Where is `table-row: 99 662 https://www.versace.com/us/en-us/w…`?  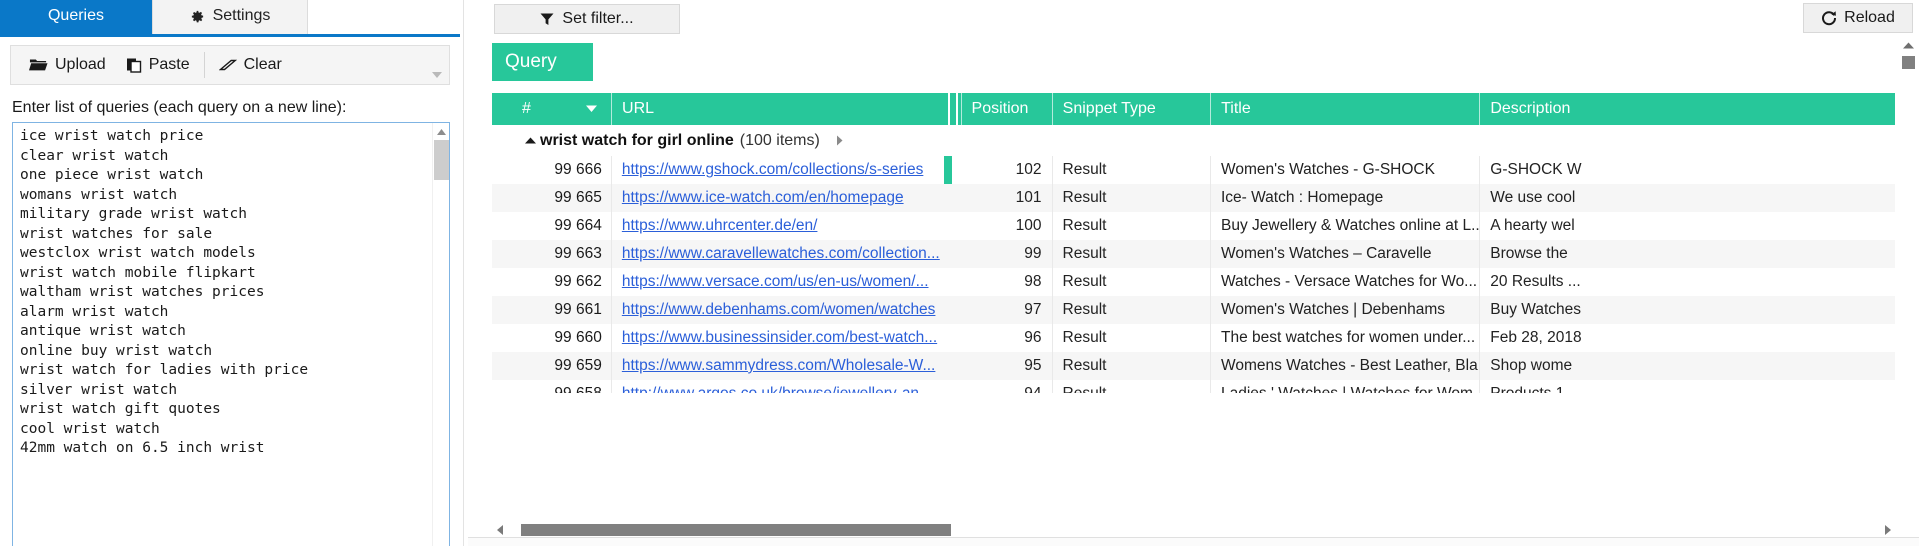
table-row: 99 662 https://www.versace.com/us/en-us/w… is located at coordinates (1193, 282).